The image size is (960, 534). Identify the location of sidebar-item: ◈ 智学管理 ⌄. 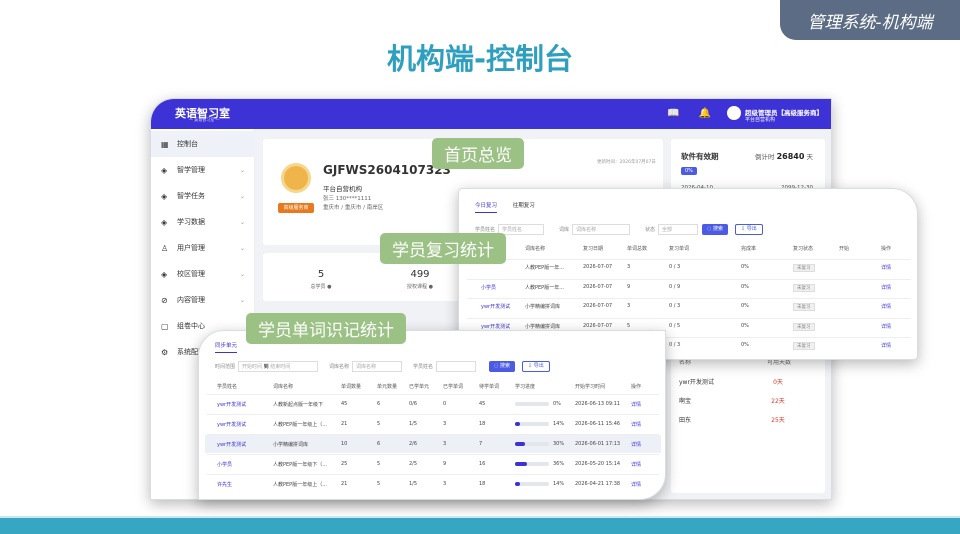
(203, 170).